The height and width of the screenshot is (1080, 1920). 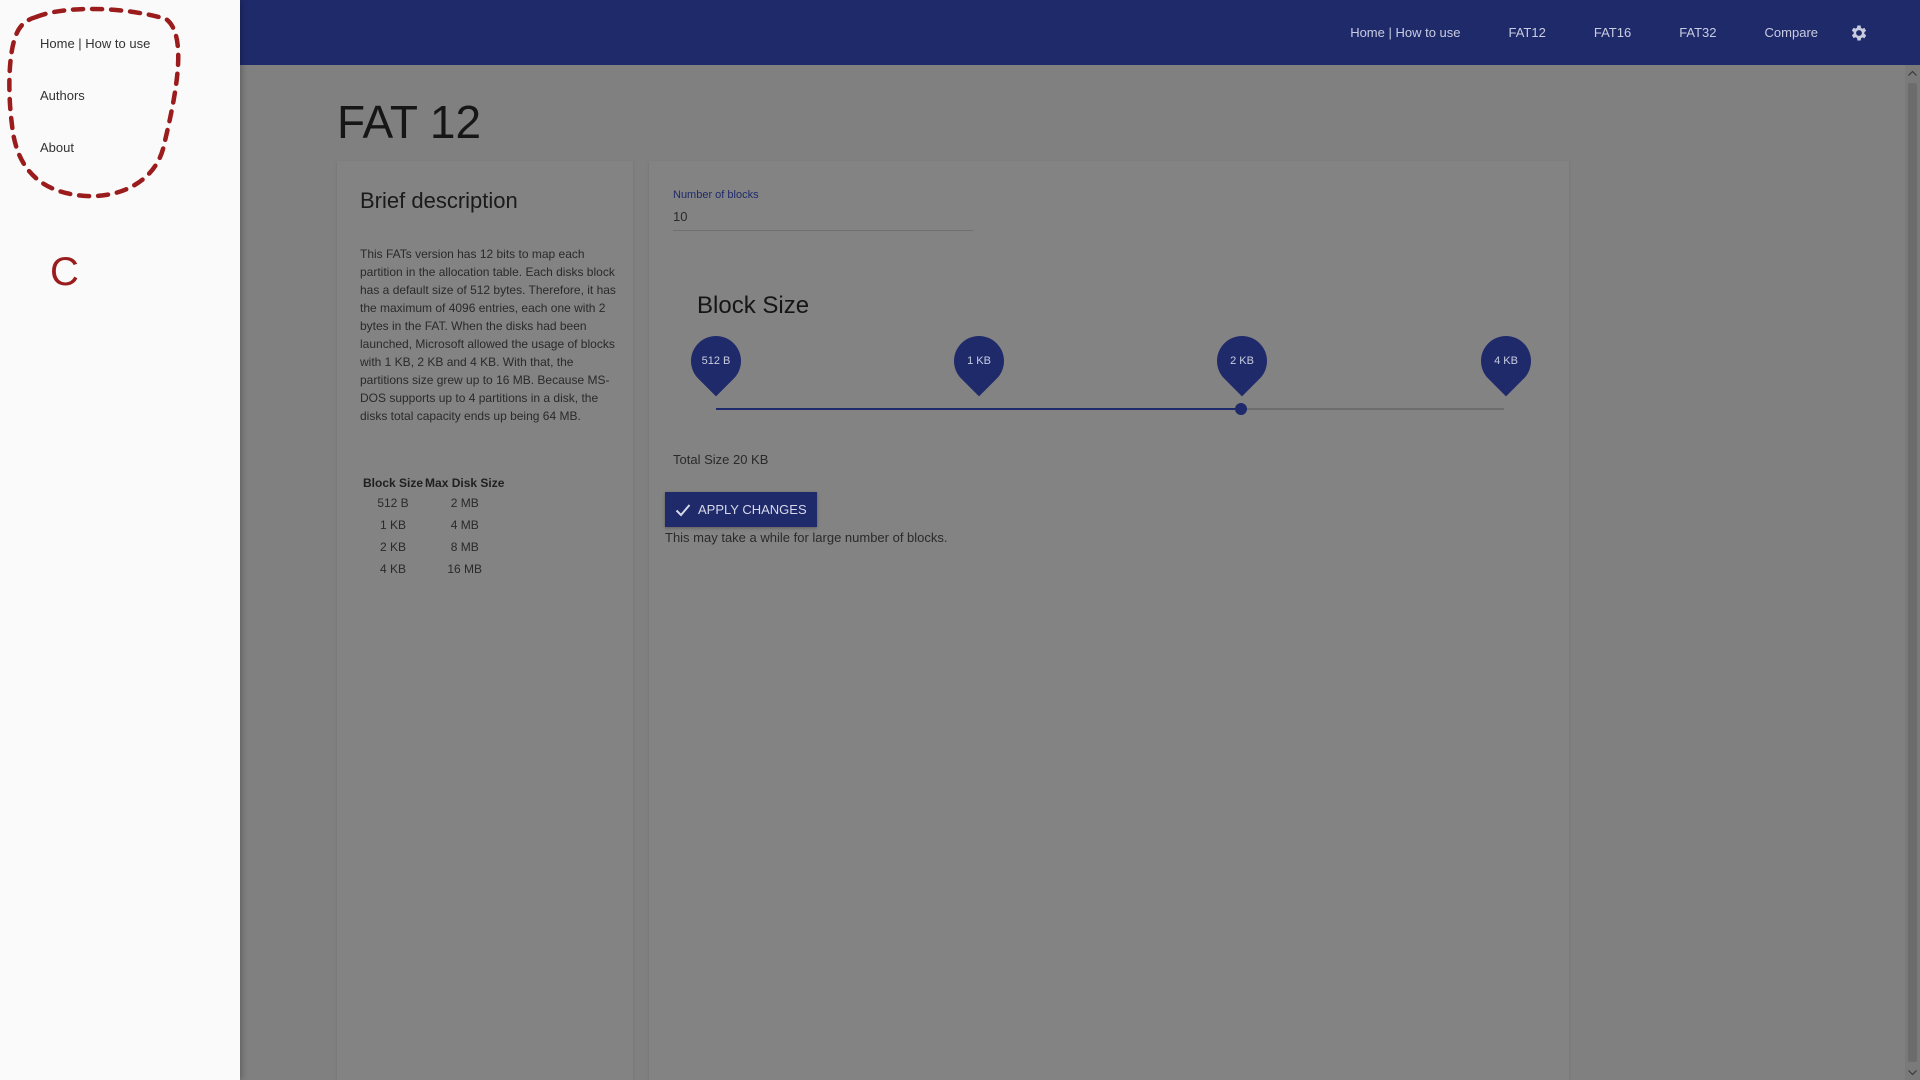 What do you see at coordinates (433, 547) in the screenshot?
I see `table-row: 2 KB 8 MB` at bounding box center [433, 547].